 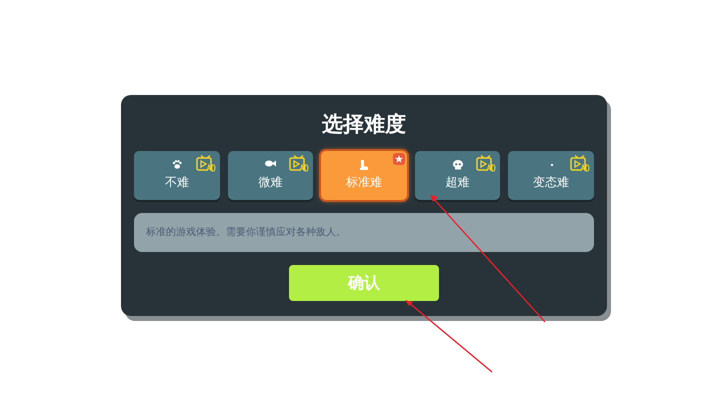 I want to click on dialog-title: 选择难度, so click(x=364, y=124).